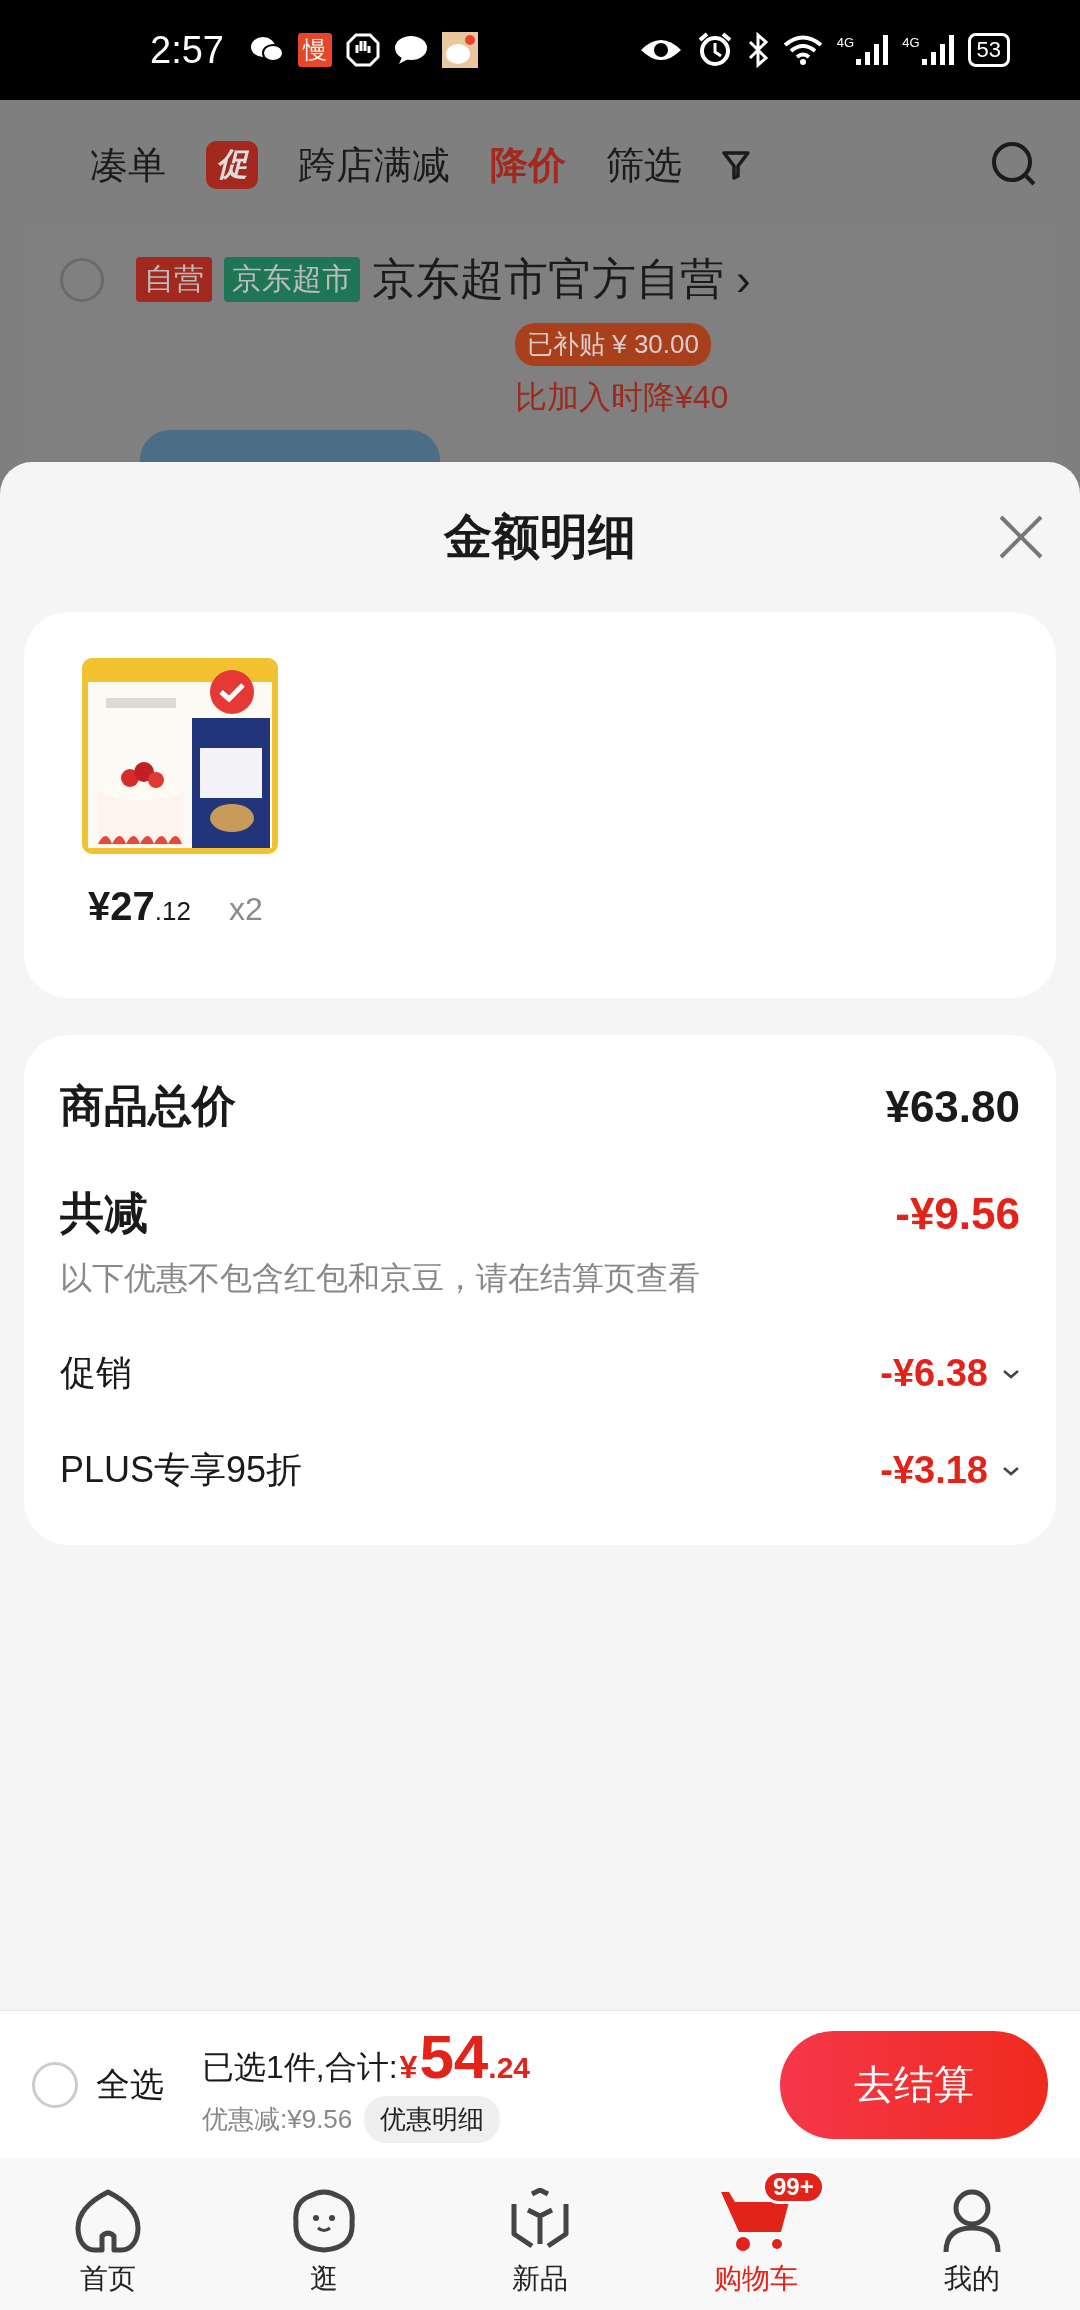 Image resolution: width=1080 pixels, height=2310 pixels. What do you see at coordinates (374, 165) in the screenshot?
I see `filter-tab: 跨店满减` at bounding box center [374, 165].